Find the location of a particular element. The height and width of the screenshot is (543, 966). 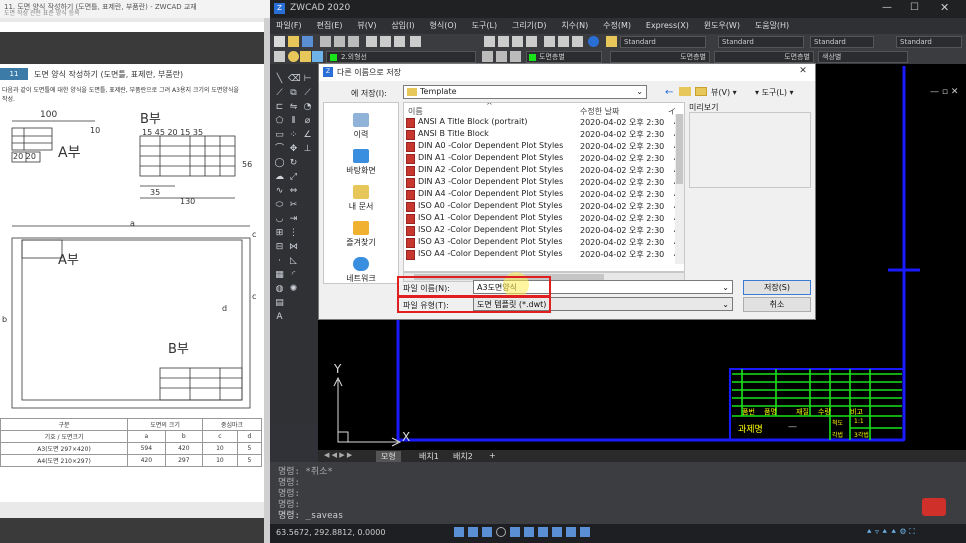

line-icon: ╲ is located at coordinates (279, 79).